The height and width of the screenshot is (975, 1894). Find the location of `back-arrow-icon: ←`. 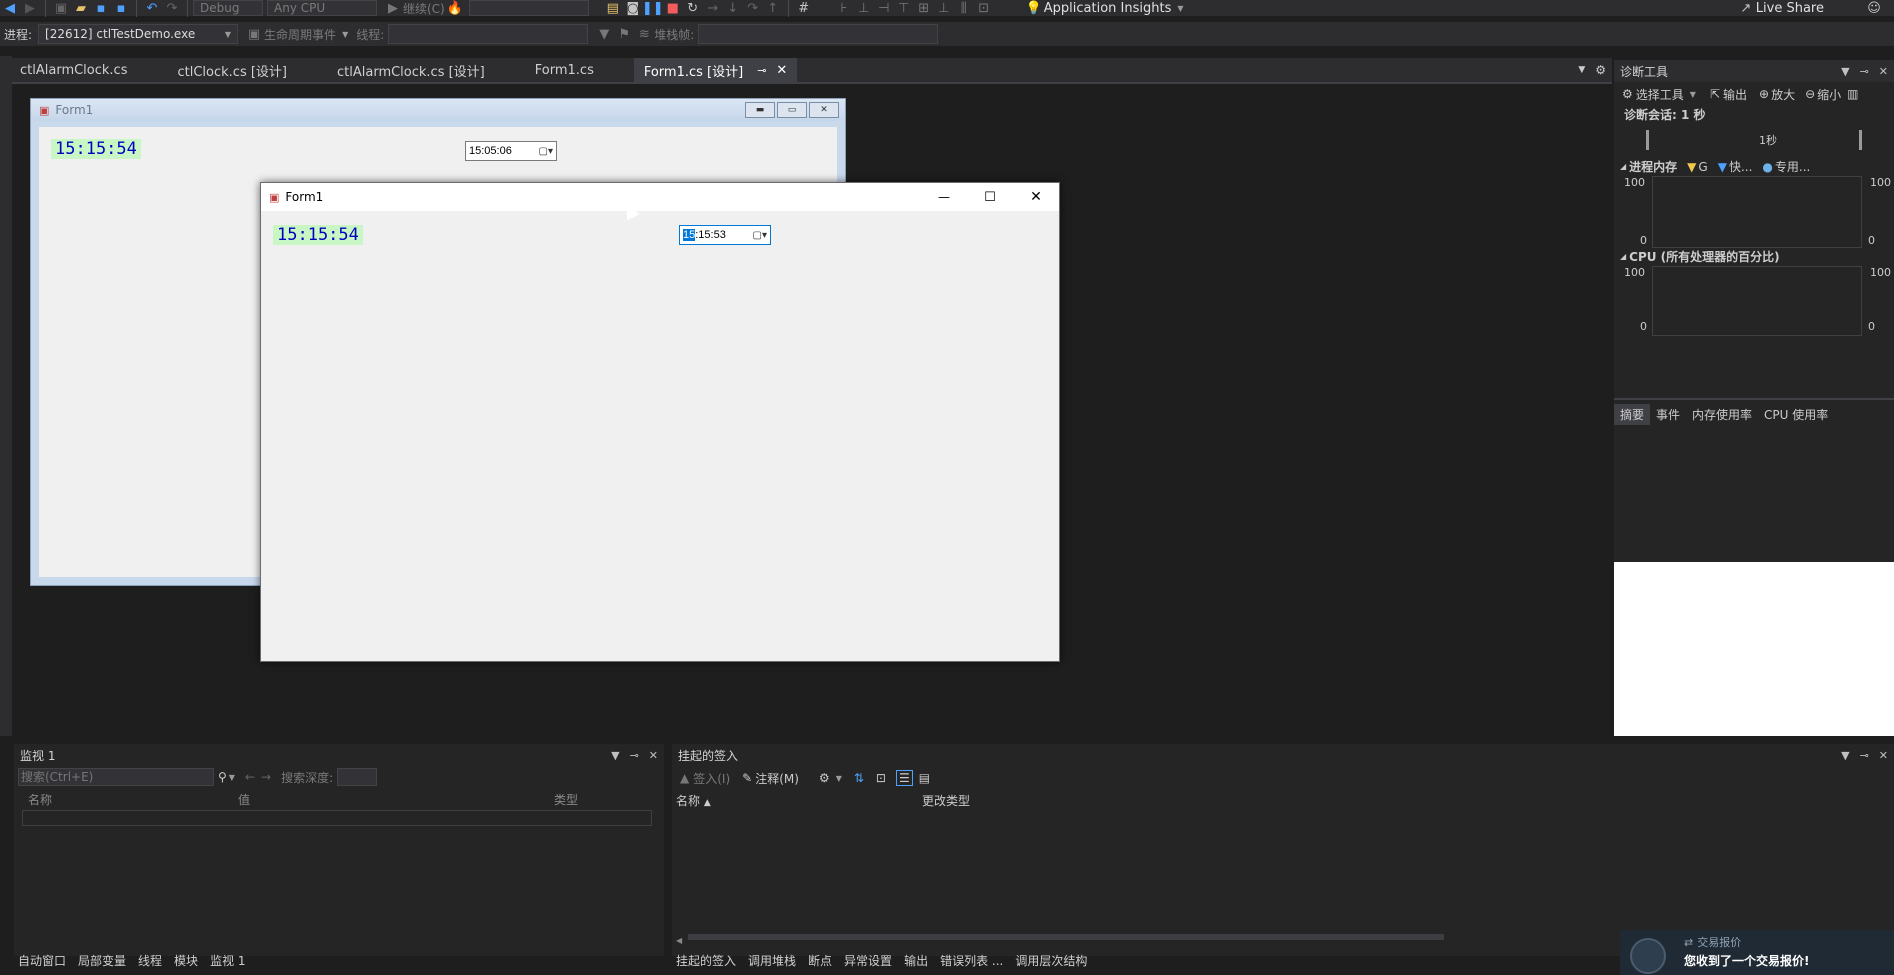

back-arrow-icon: ← is located at coordinates (250, 777).